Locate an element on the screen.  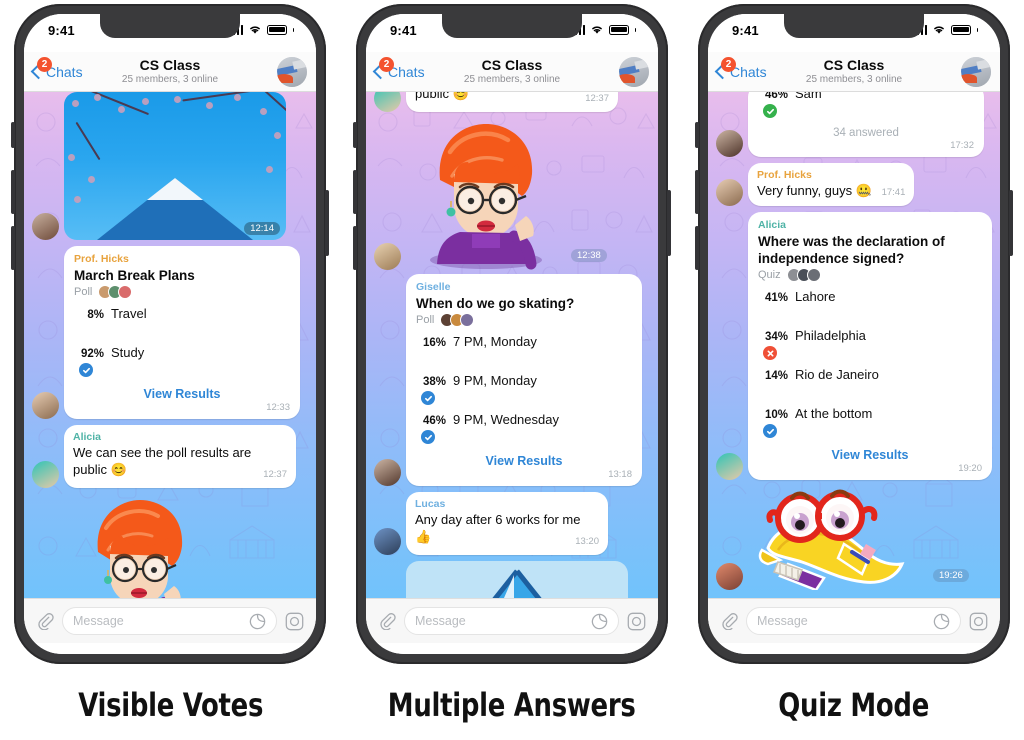
status-time: 9:41 is located at coordinates (61, 30).